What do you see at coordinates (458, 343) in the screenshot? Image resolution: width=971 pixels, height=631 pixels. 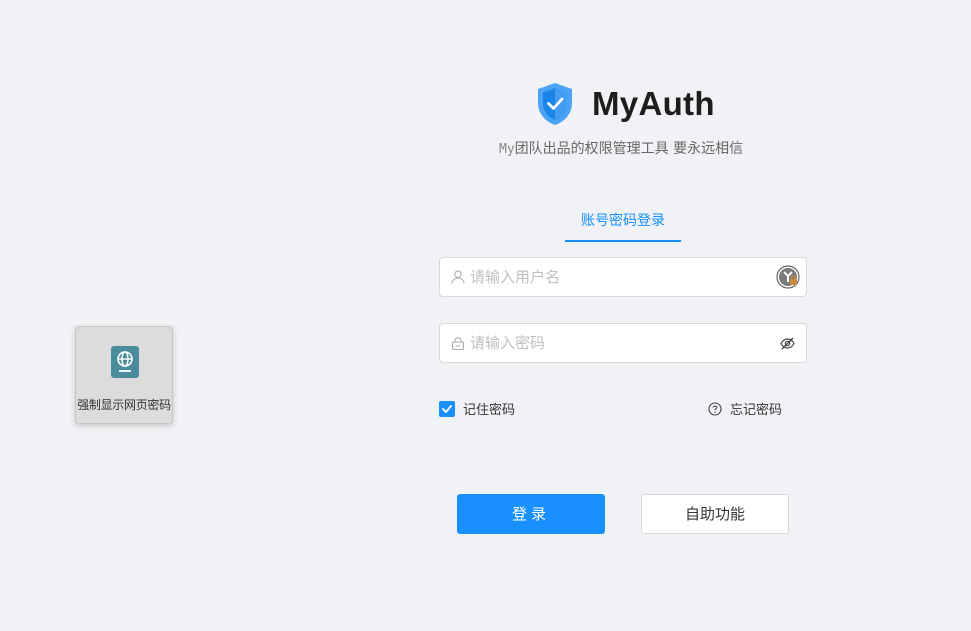 I see `lock-icon` at bounding box center [458, 343].